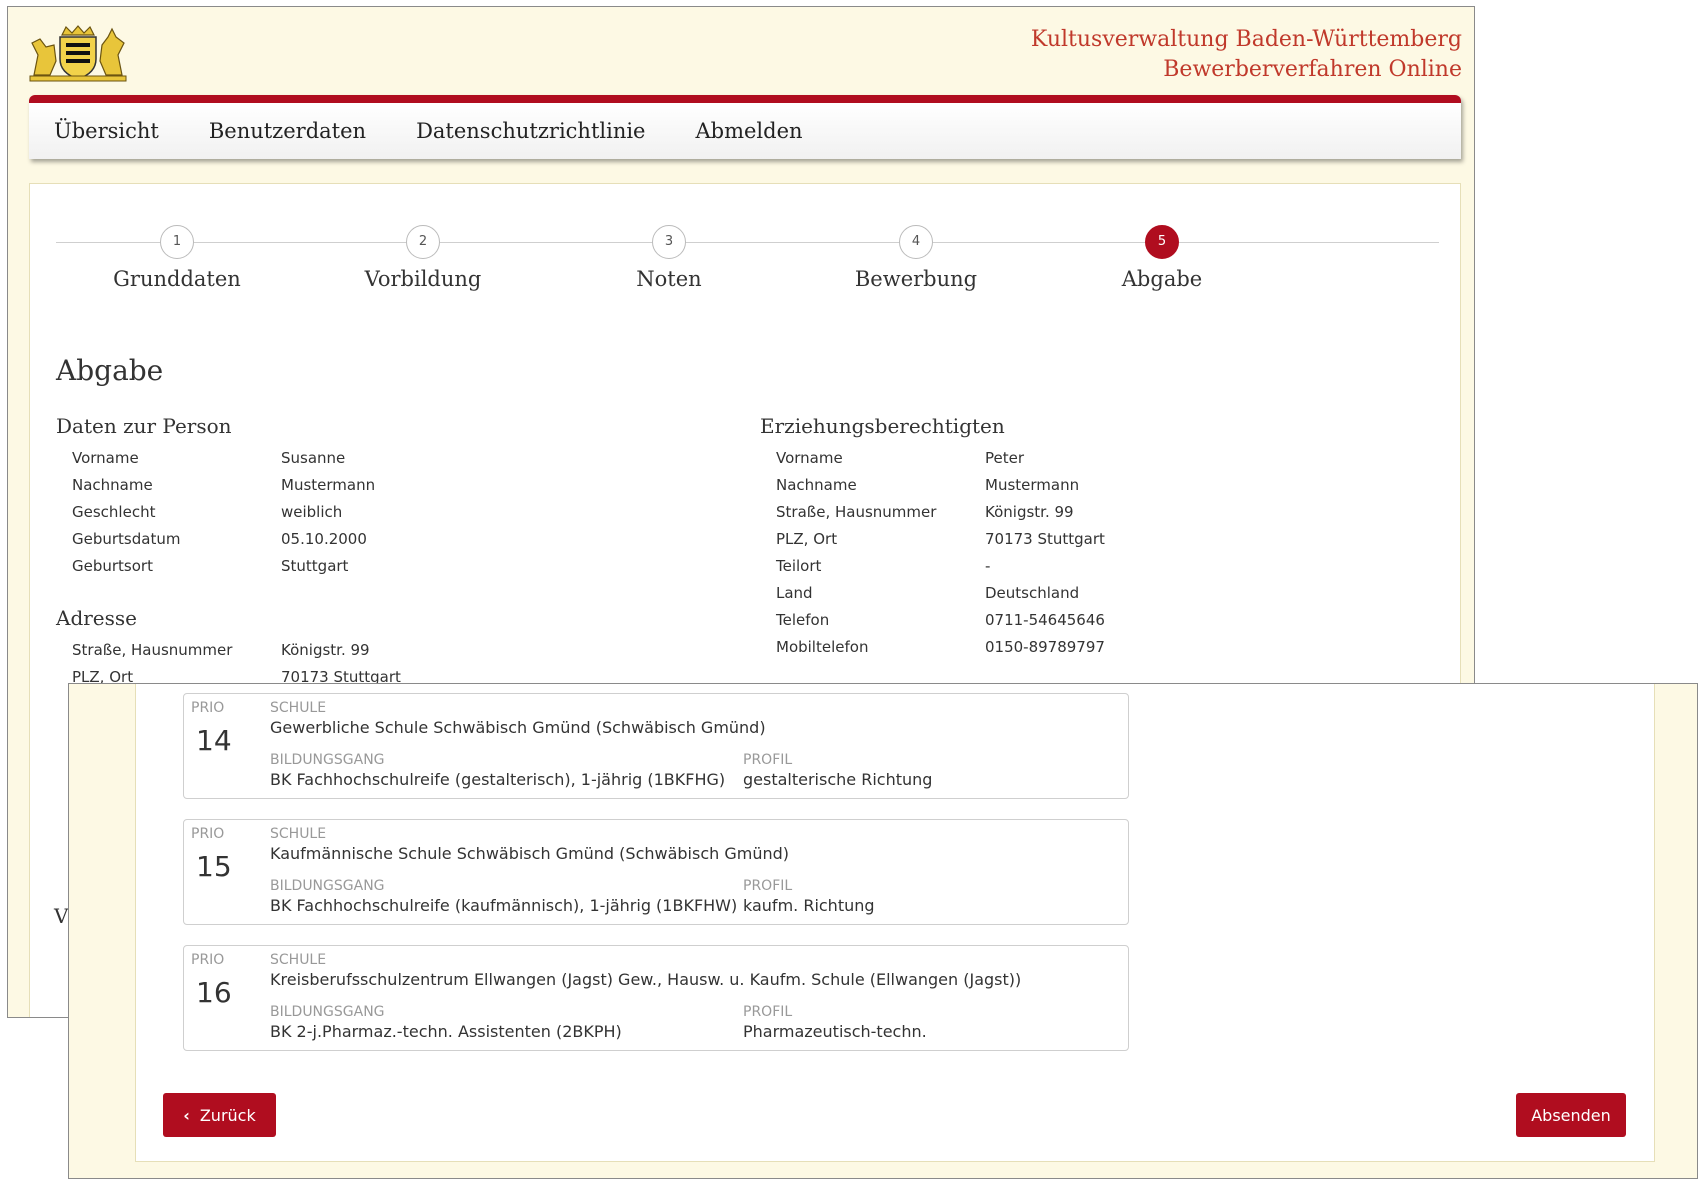  I want to click on detail-key: PLZ, Ort, so click(807, 539).